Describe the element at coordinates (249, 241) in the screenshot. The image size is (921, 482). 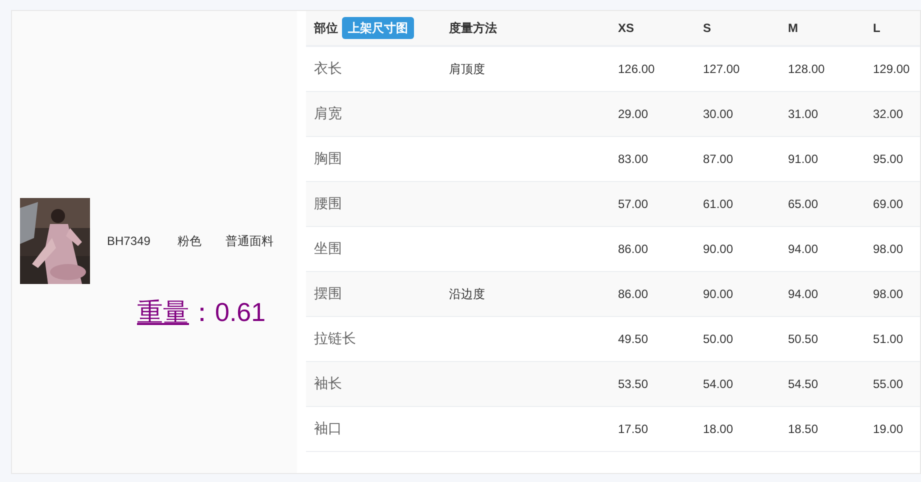
I see `product-fabric: 普通面料` at that location.